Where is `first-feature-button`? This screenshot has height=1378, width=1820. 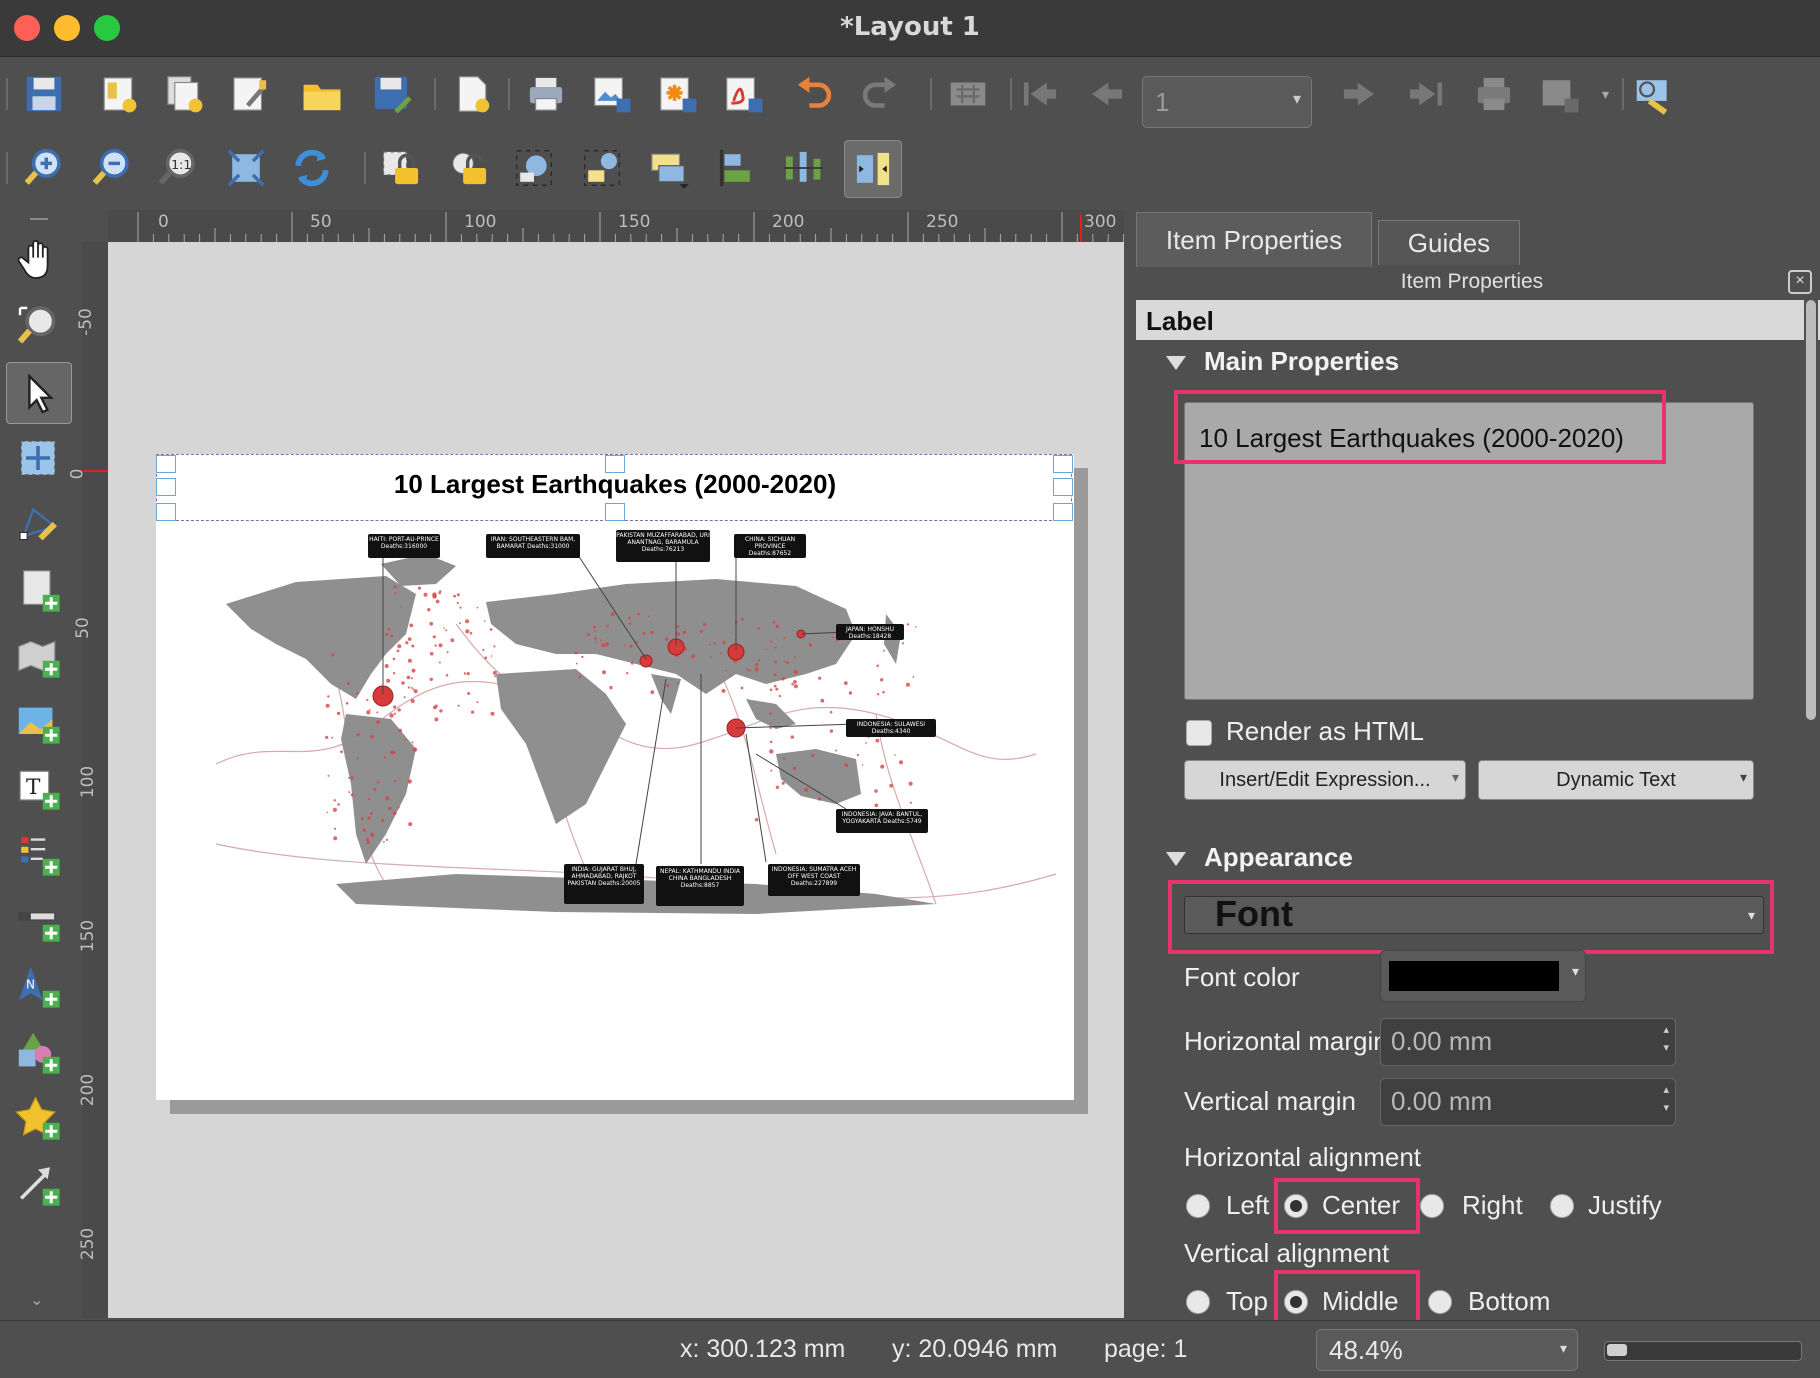 first-feature-button is located at coordinates (1040, 94).